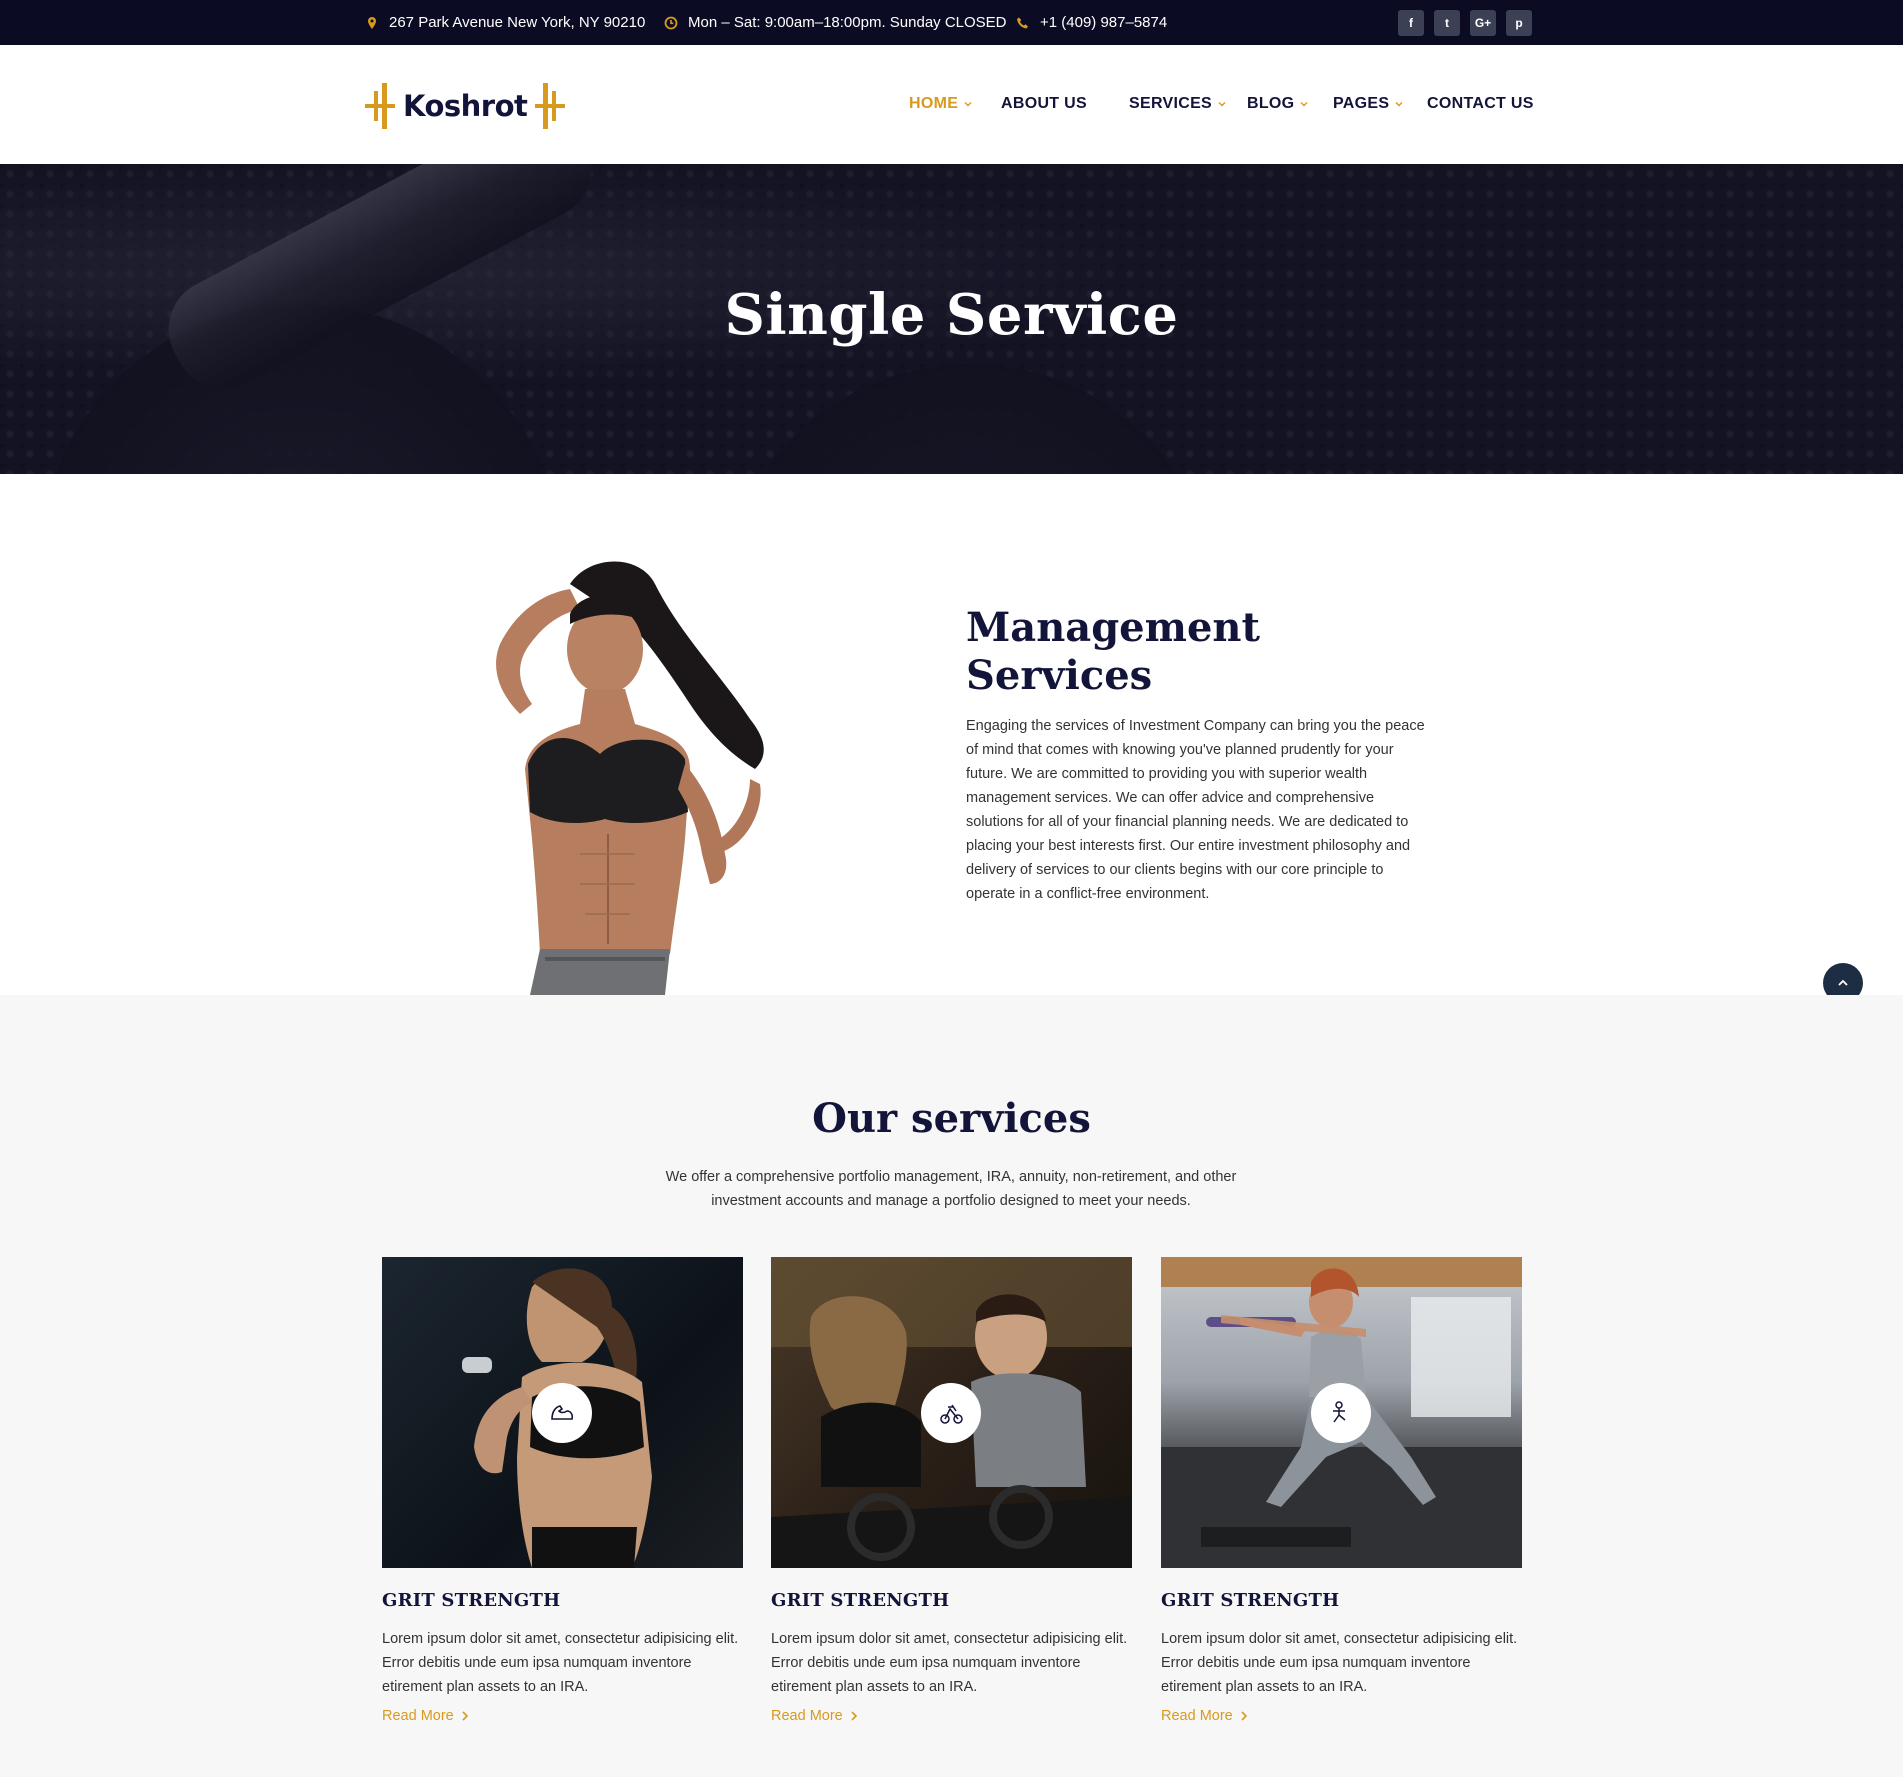 Image resolution: width=1903 pixels, height=1777 pixels. I want to click on nav-services-label: SERVICES, so click(1171, 103).